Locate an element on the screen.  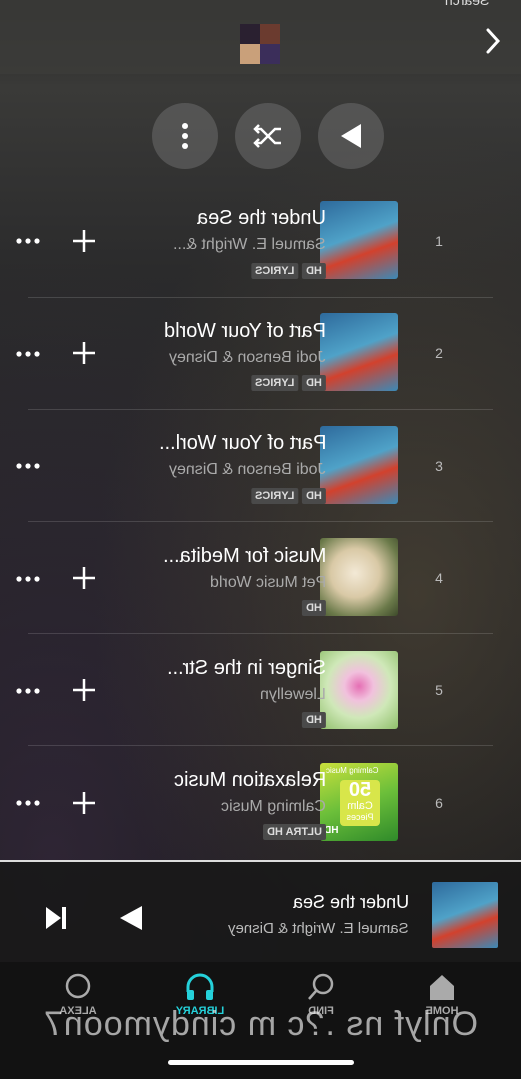
track-number: 6 is located at coordinates (439, 803).